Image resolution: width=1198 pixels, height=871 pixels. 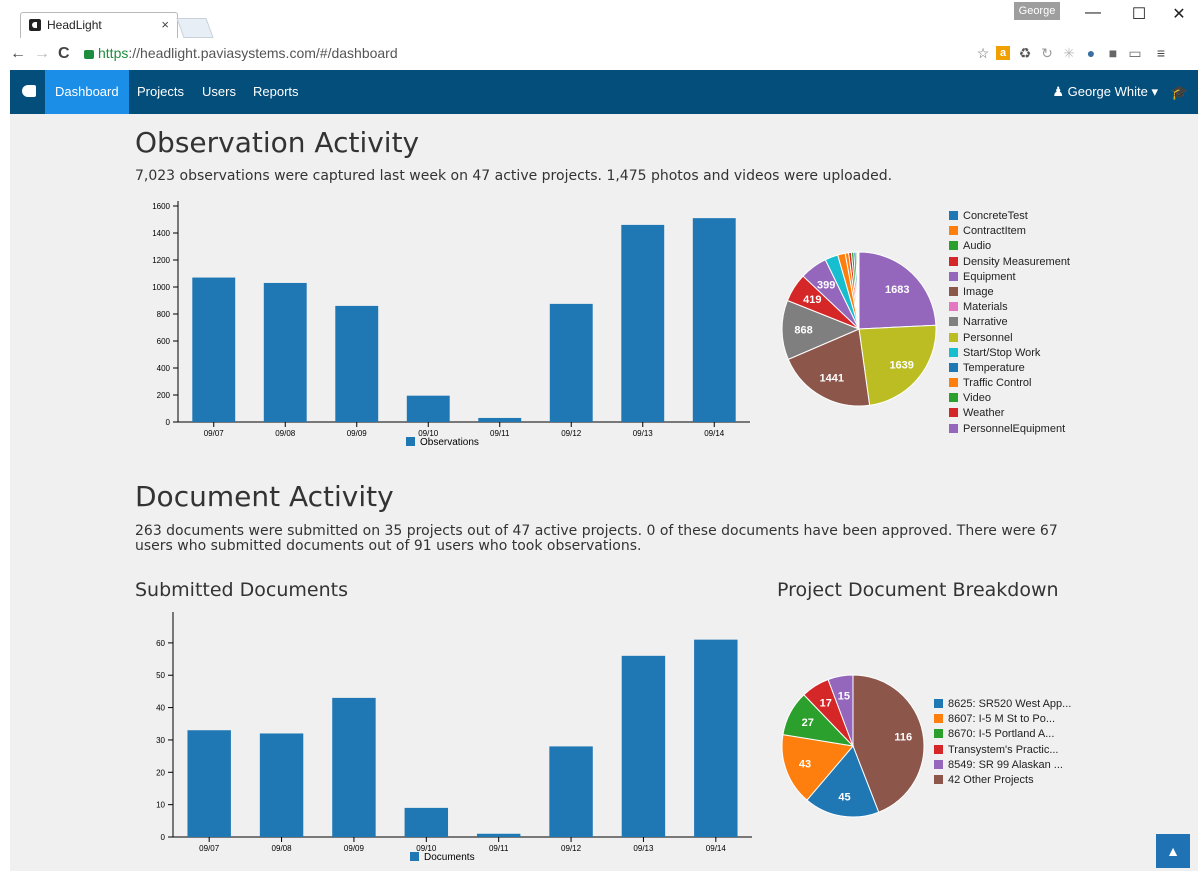 I want to click on y-tick-label: 60, so click(x=160, y=643).